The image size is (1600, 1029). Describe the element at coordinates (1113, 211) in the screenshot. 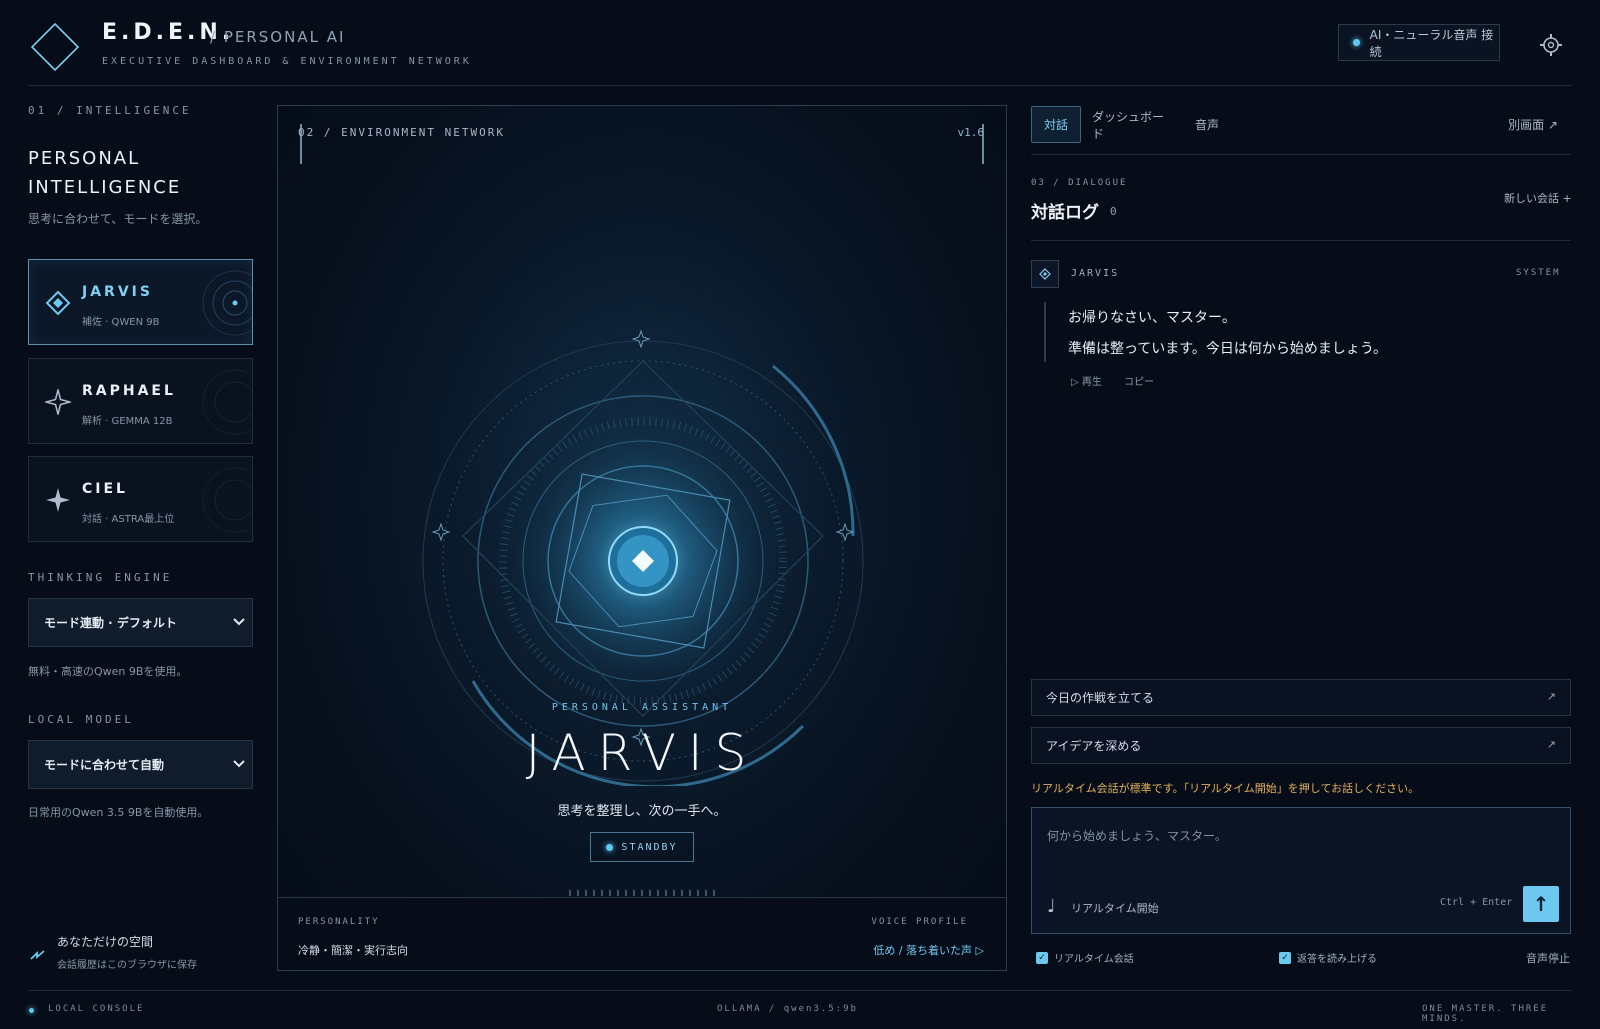

I see `dialogue-count: 0` at that location.